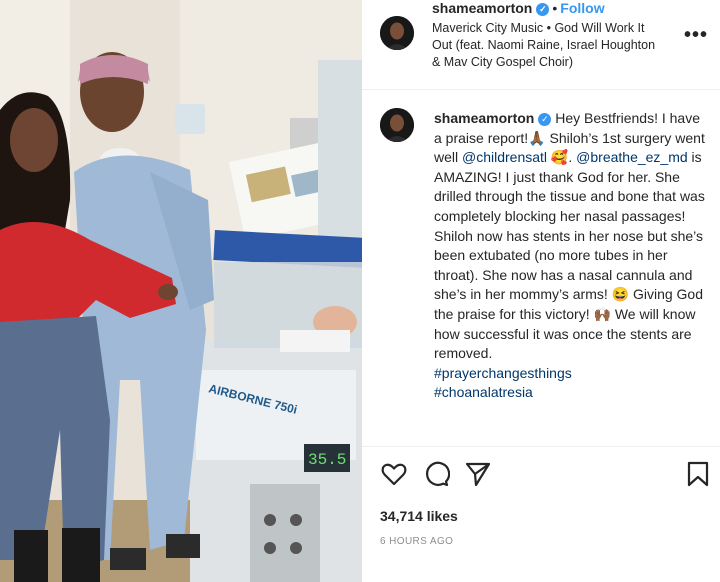 This screenshot has height=582, width=720. Describe the element at coordinates (478, 474) in the screenshot. I see `share-icon` at that location.